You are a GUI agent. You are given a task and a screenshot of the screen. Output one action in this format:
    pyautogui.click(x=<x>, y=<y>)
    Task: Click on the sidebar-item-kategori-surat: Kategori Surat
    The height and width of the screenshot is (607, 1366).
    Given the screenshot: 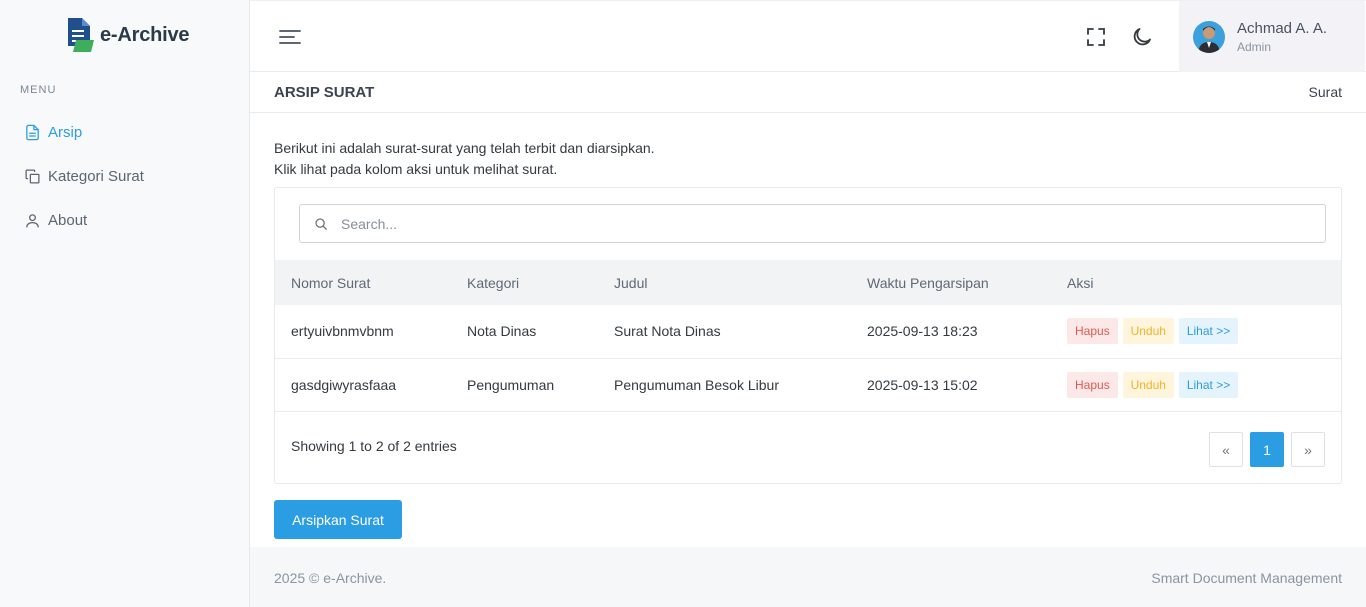 What is the action you would take?
    pyautogui.click(x=124, y=176)
    